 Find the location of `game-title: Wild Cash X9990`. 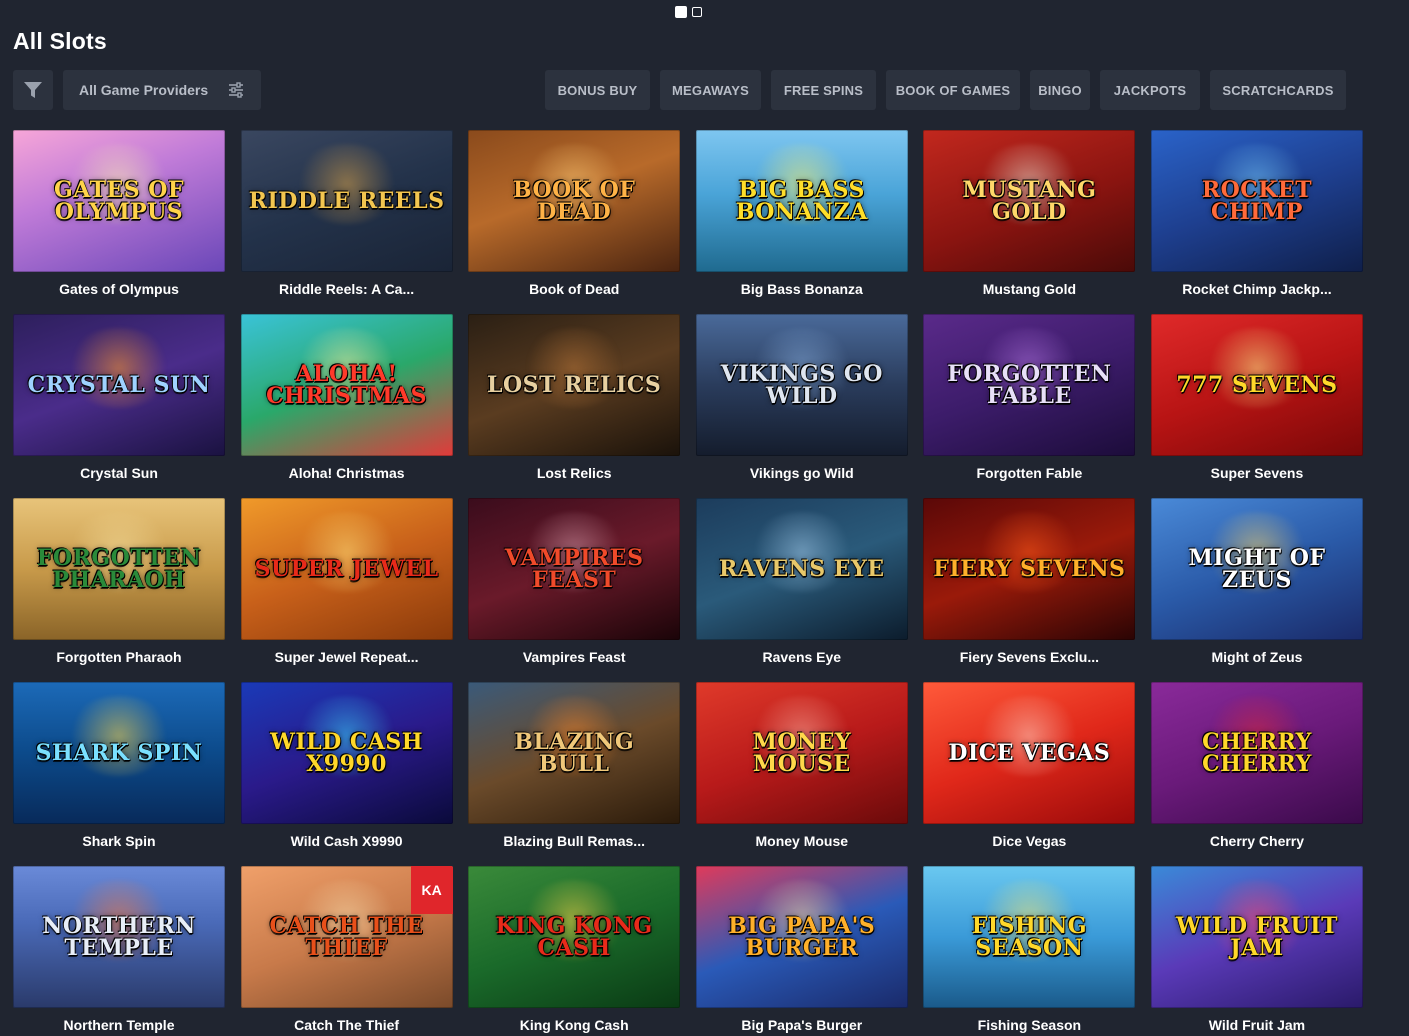

game-title: Wild Cash X9990 is located at coordinates (347, 841).